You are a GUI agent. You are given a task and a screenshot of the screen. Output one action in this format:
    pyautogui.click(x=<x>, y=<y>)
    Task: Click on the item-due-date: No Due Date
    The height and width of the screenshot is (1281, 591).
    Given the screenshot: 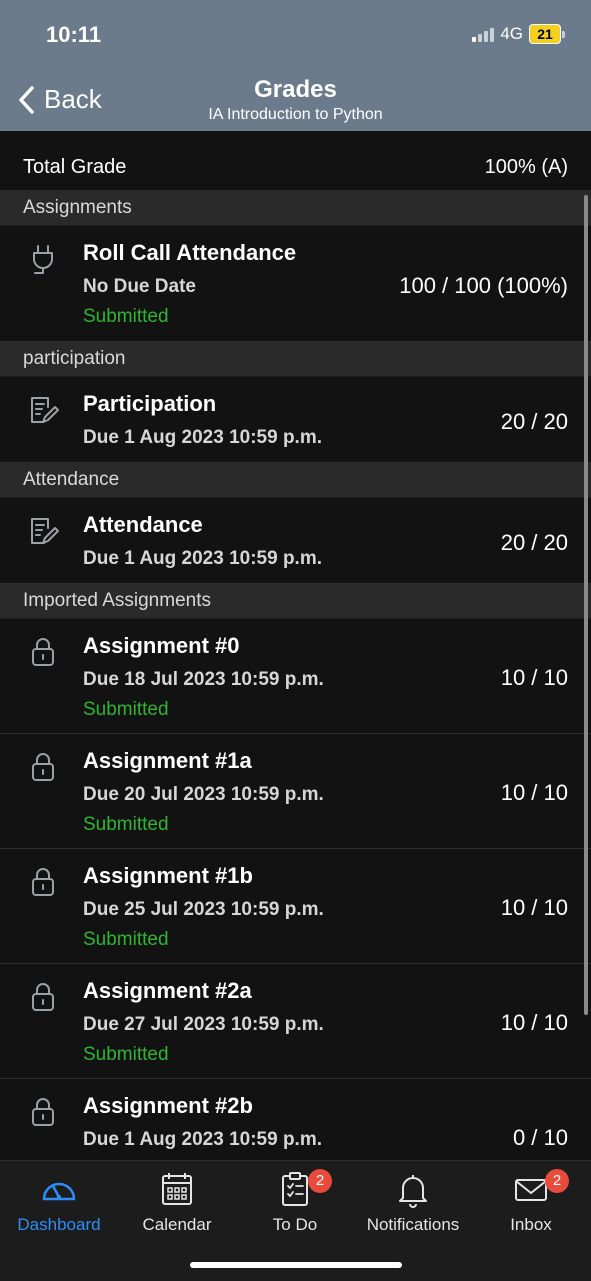 What is the action you would take?
    pyautogui.click(x=139, y=286)
    